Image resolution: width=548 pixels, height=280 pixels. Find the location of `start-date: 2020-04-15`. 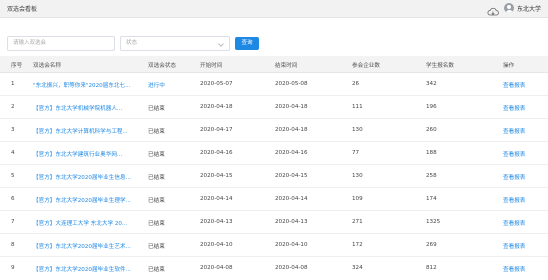

start-date: 2020-04-15 is located at coordinates (216, 176).